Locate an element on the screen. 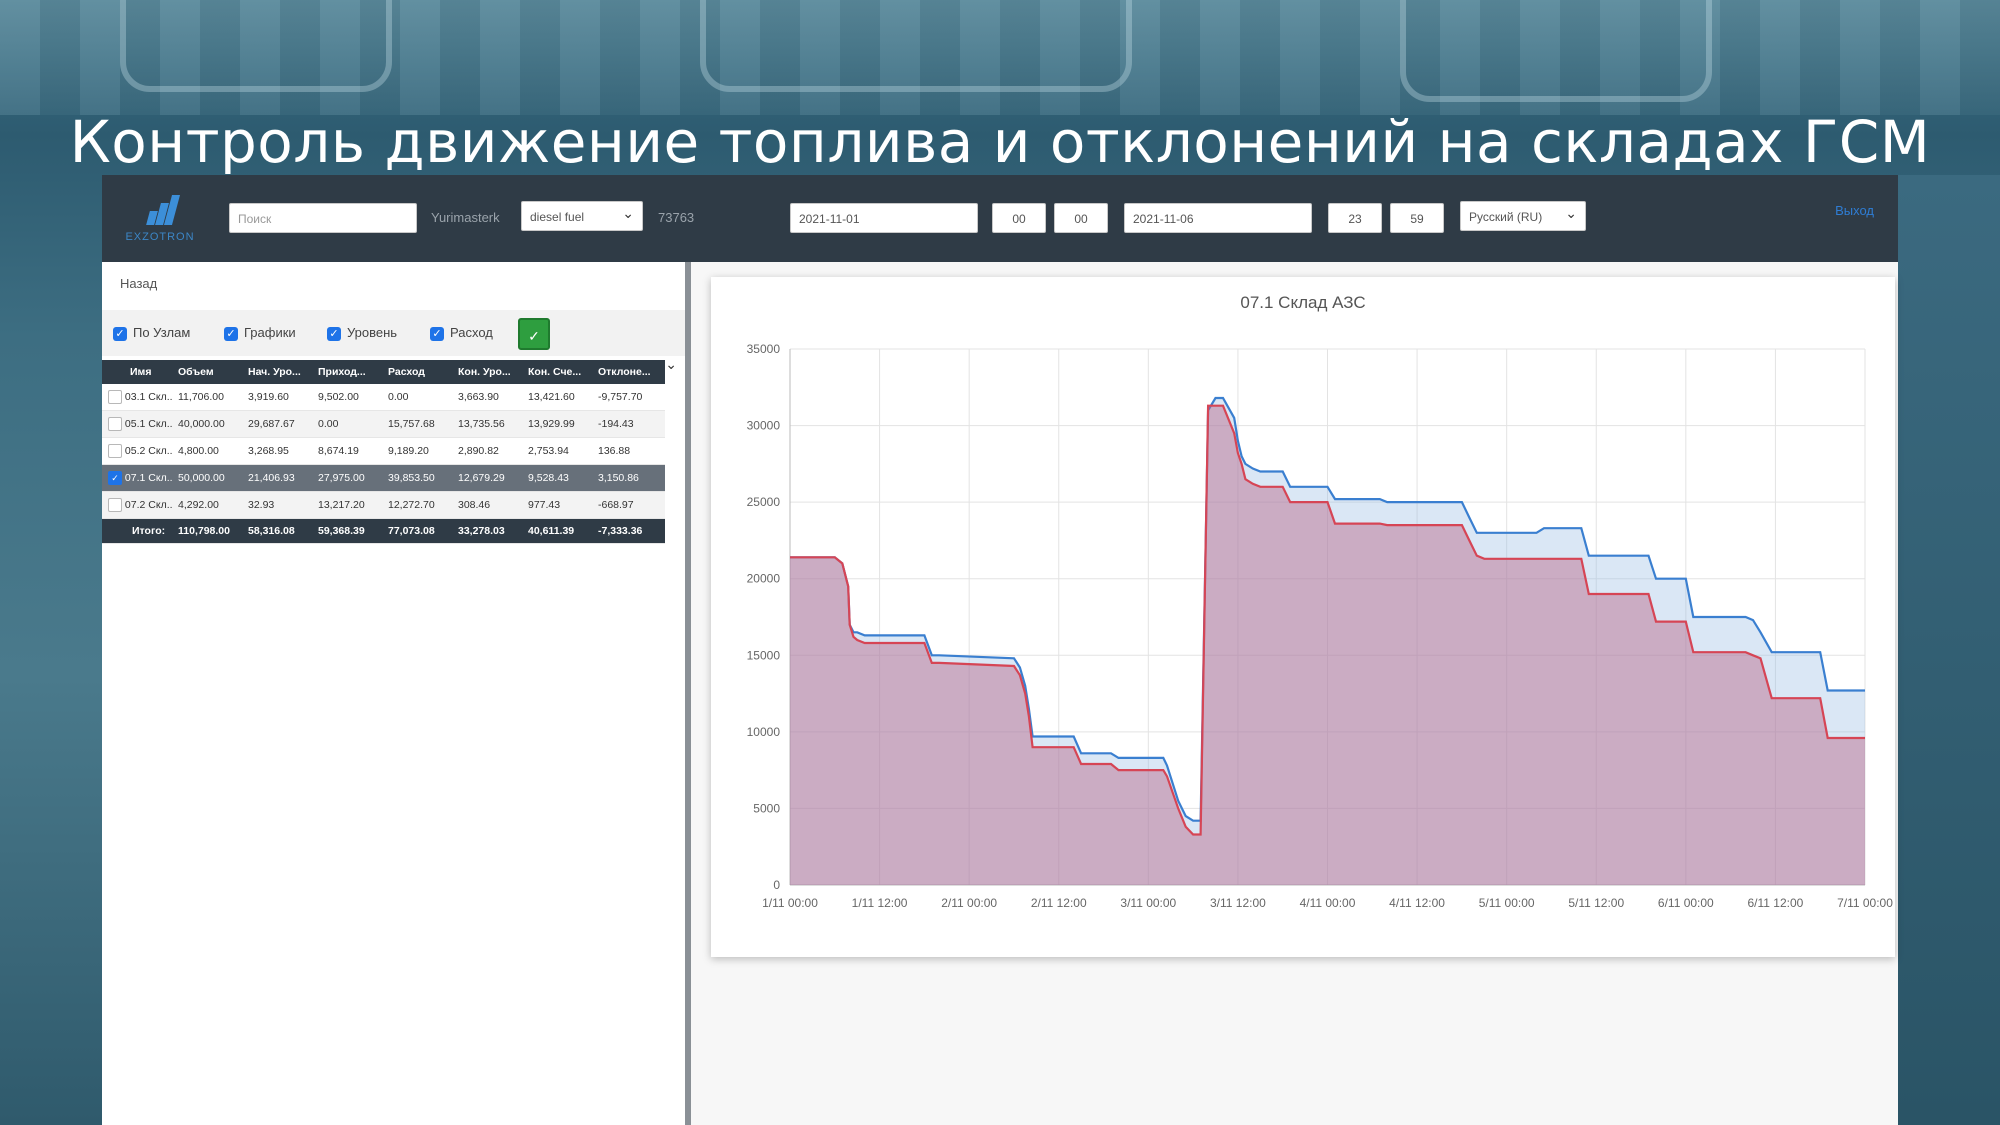 Image resolution: width=2000 pixels, height=1125 pixels. x-tick-label: 1/11 00:00 is located at coordinates (790, 903).